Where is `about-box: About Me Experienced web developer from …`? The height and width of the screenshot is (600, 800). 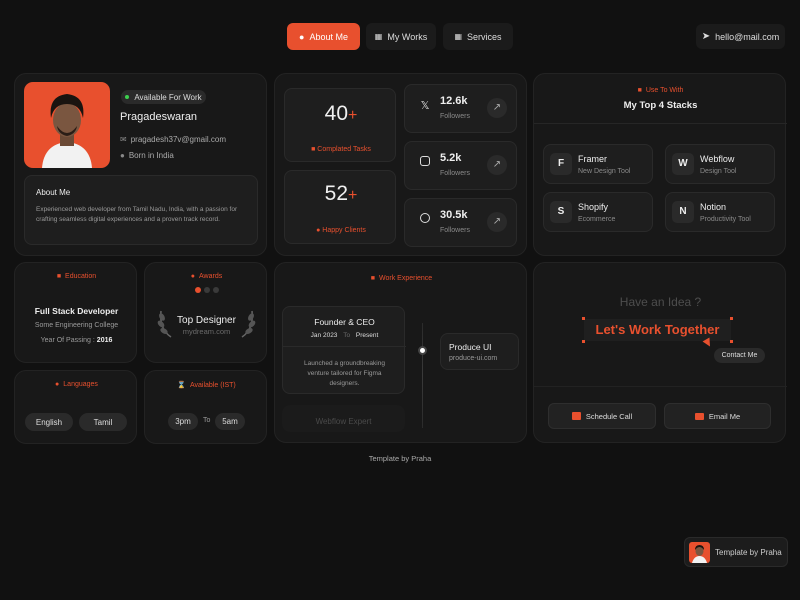 about-box: About Me Experienced web developer from … is located at coordinates (141, 210).